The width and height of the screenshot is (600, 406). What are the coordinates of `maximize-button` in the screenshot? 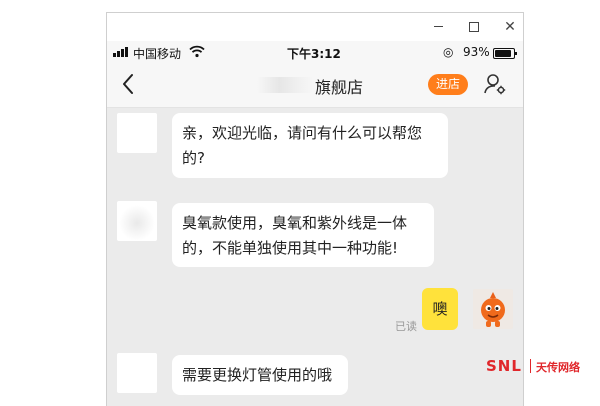 It's located at (474, 27).